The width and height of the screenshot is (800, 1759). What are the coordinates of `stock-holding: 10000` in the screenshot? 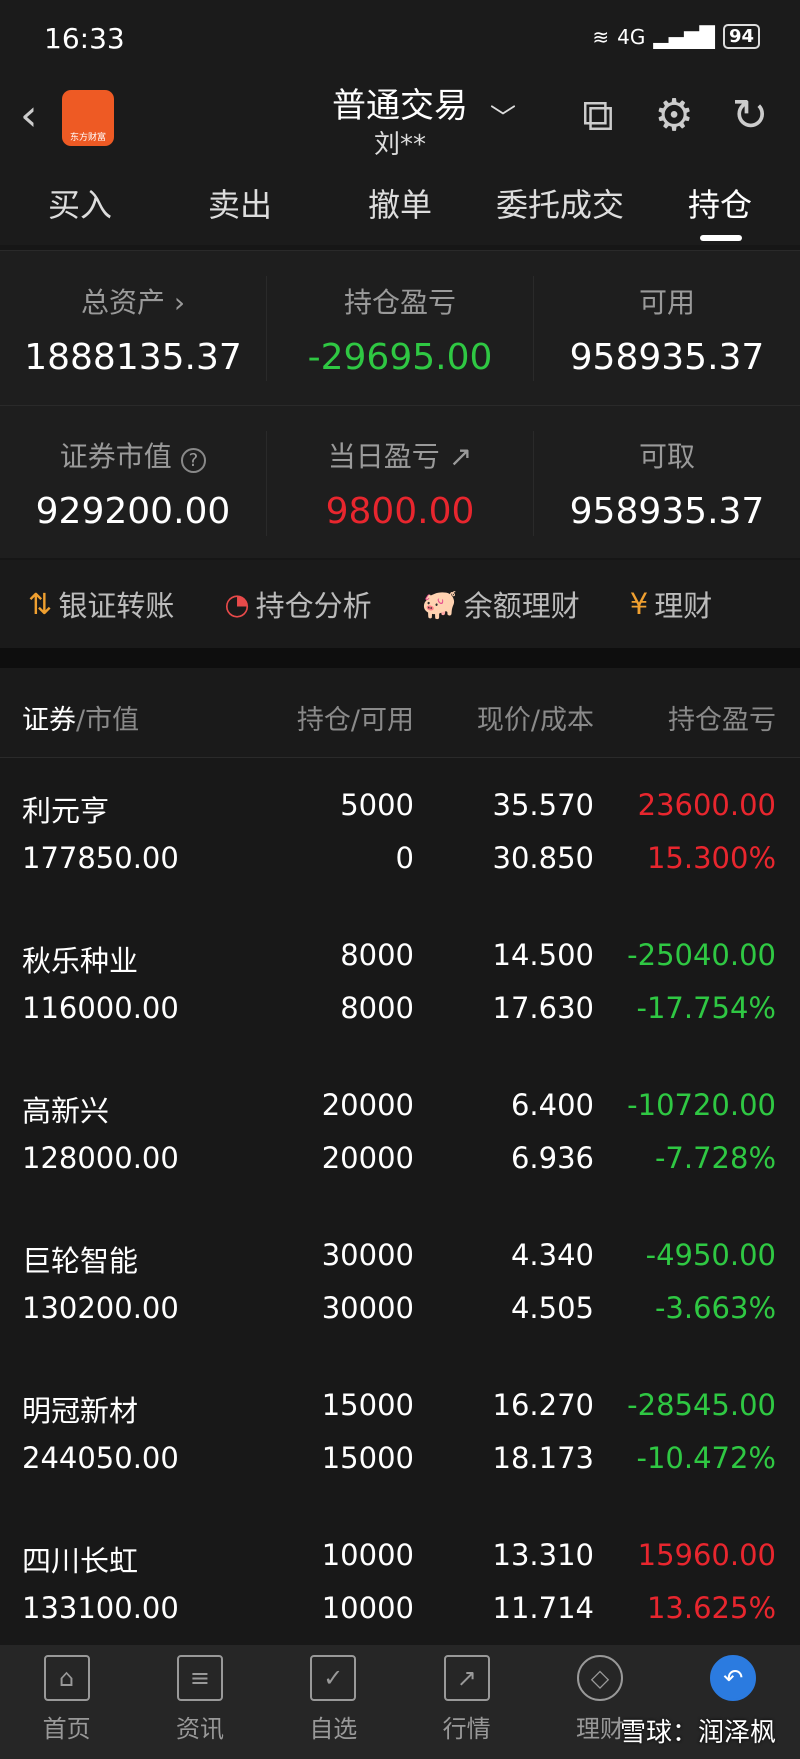 It's located at (367, 1555).